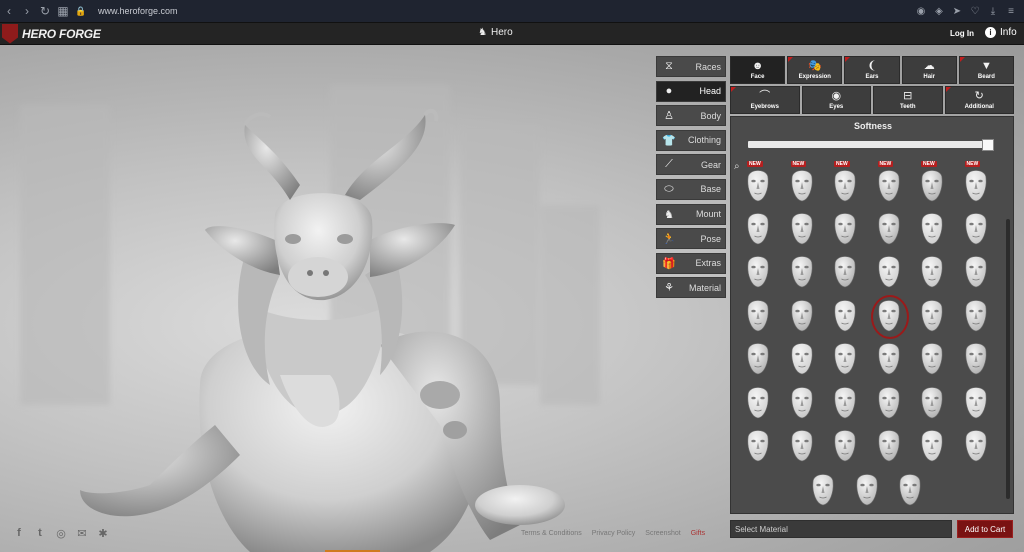 This screenshot has width=1024, height=552. I want to click on menu-icon: ≡, so click(1011, 11).